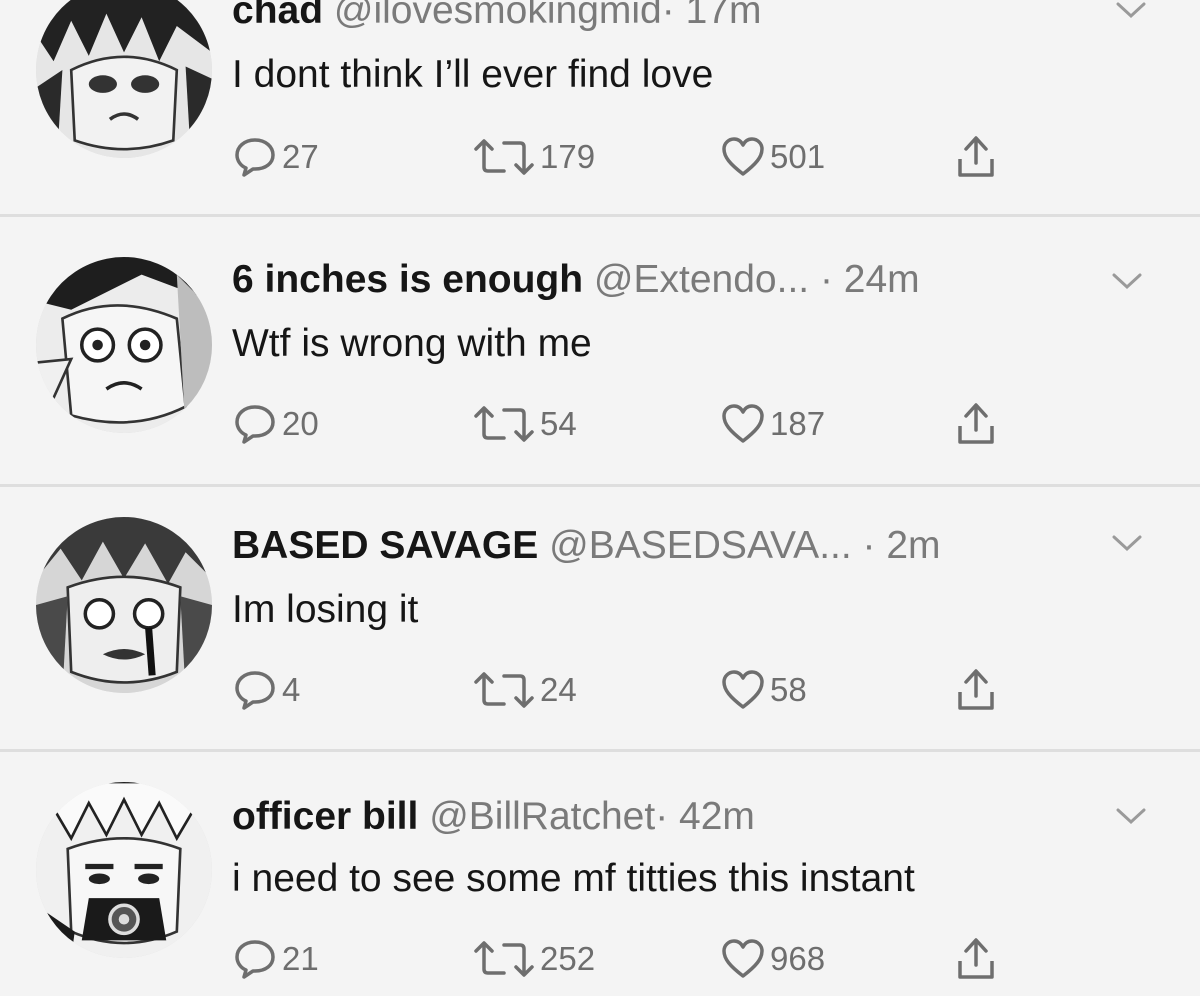 The image size is (1200, 996). I want to click on like-button: 501, so click(772, 157).